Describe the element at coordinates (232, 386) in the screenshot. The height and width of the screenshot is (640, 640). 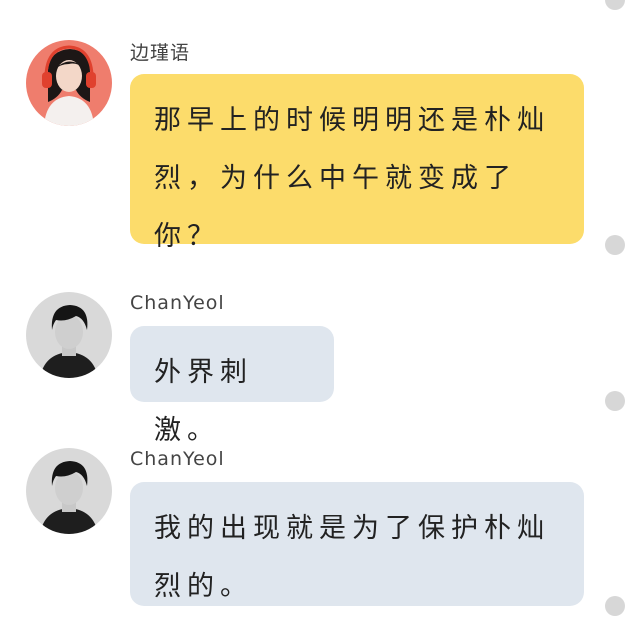
I see `message-bubble: 外界刺激。` at that location.